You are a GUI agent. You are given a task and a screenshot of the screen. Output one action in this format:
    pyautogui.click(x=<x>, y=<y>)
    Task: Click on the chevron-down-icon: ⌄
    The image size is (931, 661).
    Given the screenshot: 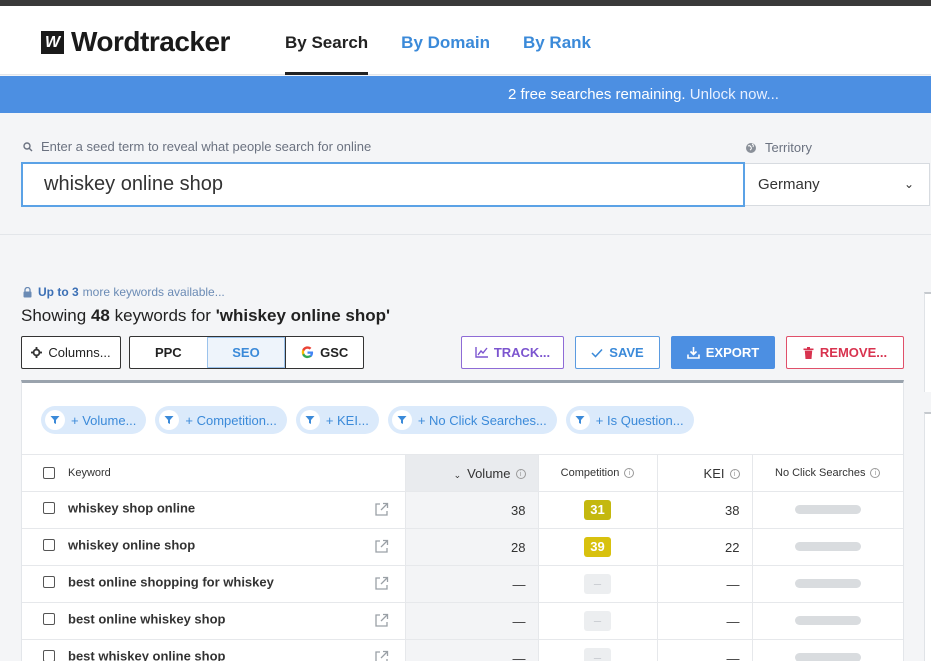 What is the action you would take?
    pyautogui.click(x=908, y=184)
    